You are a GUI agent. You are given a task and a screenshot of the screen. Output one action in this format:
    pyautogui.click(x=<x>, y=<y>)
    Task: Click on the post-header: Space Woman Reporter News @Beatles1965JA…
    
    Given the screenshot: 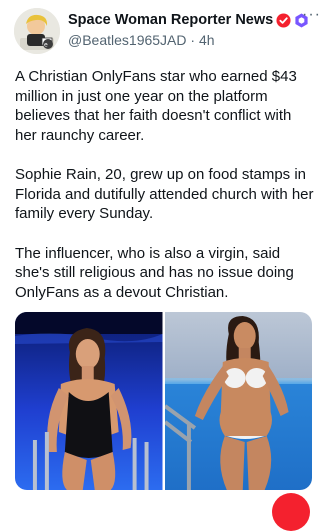 What is the action you would take?
    pyautogui.click(x=193, y=31)
    